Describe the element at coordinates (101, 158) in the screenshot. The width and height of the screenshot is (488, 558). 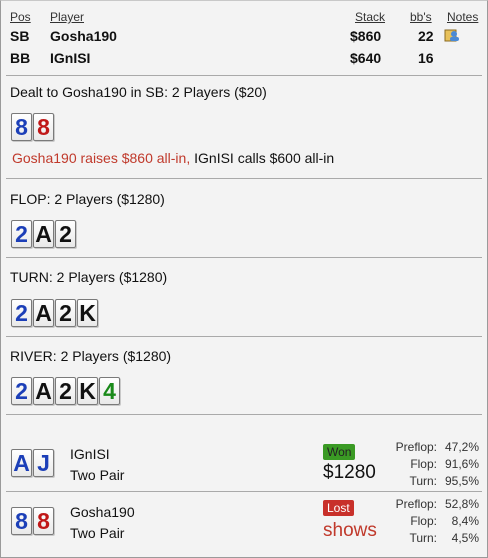
I see `action-raise: Gosha190 raises $860 all-in,` at that location.